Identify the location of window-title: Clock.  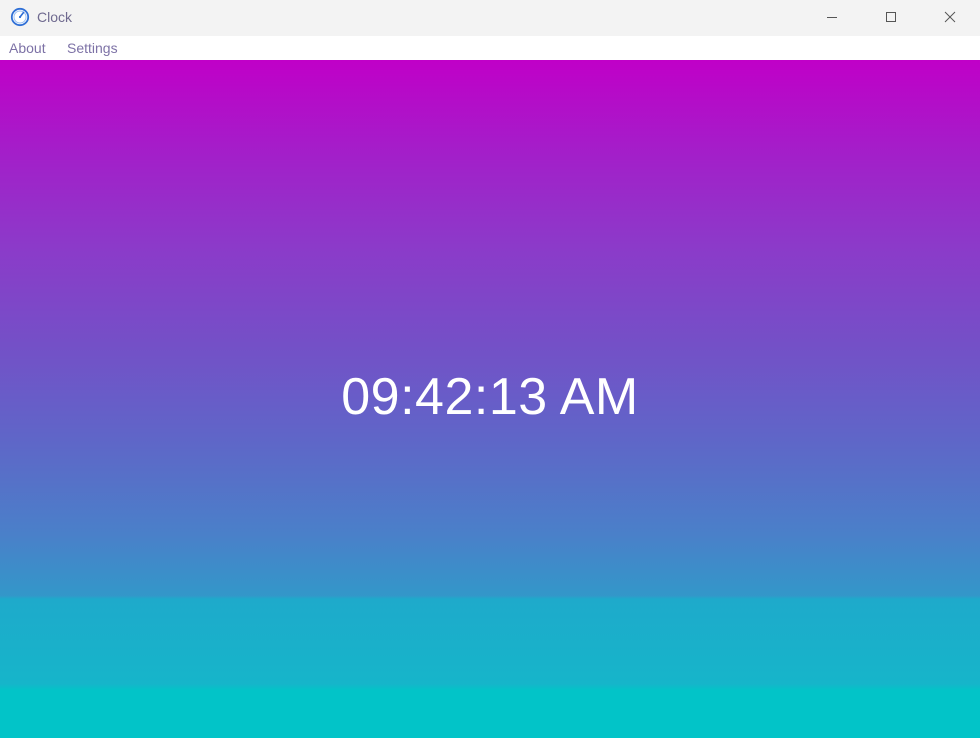
(55, 17).